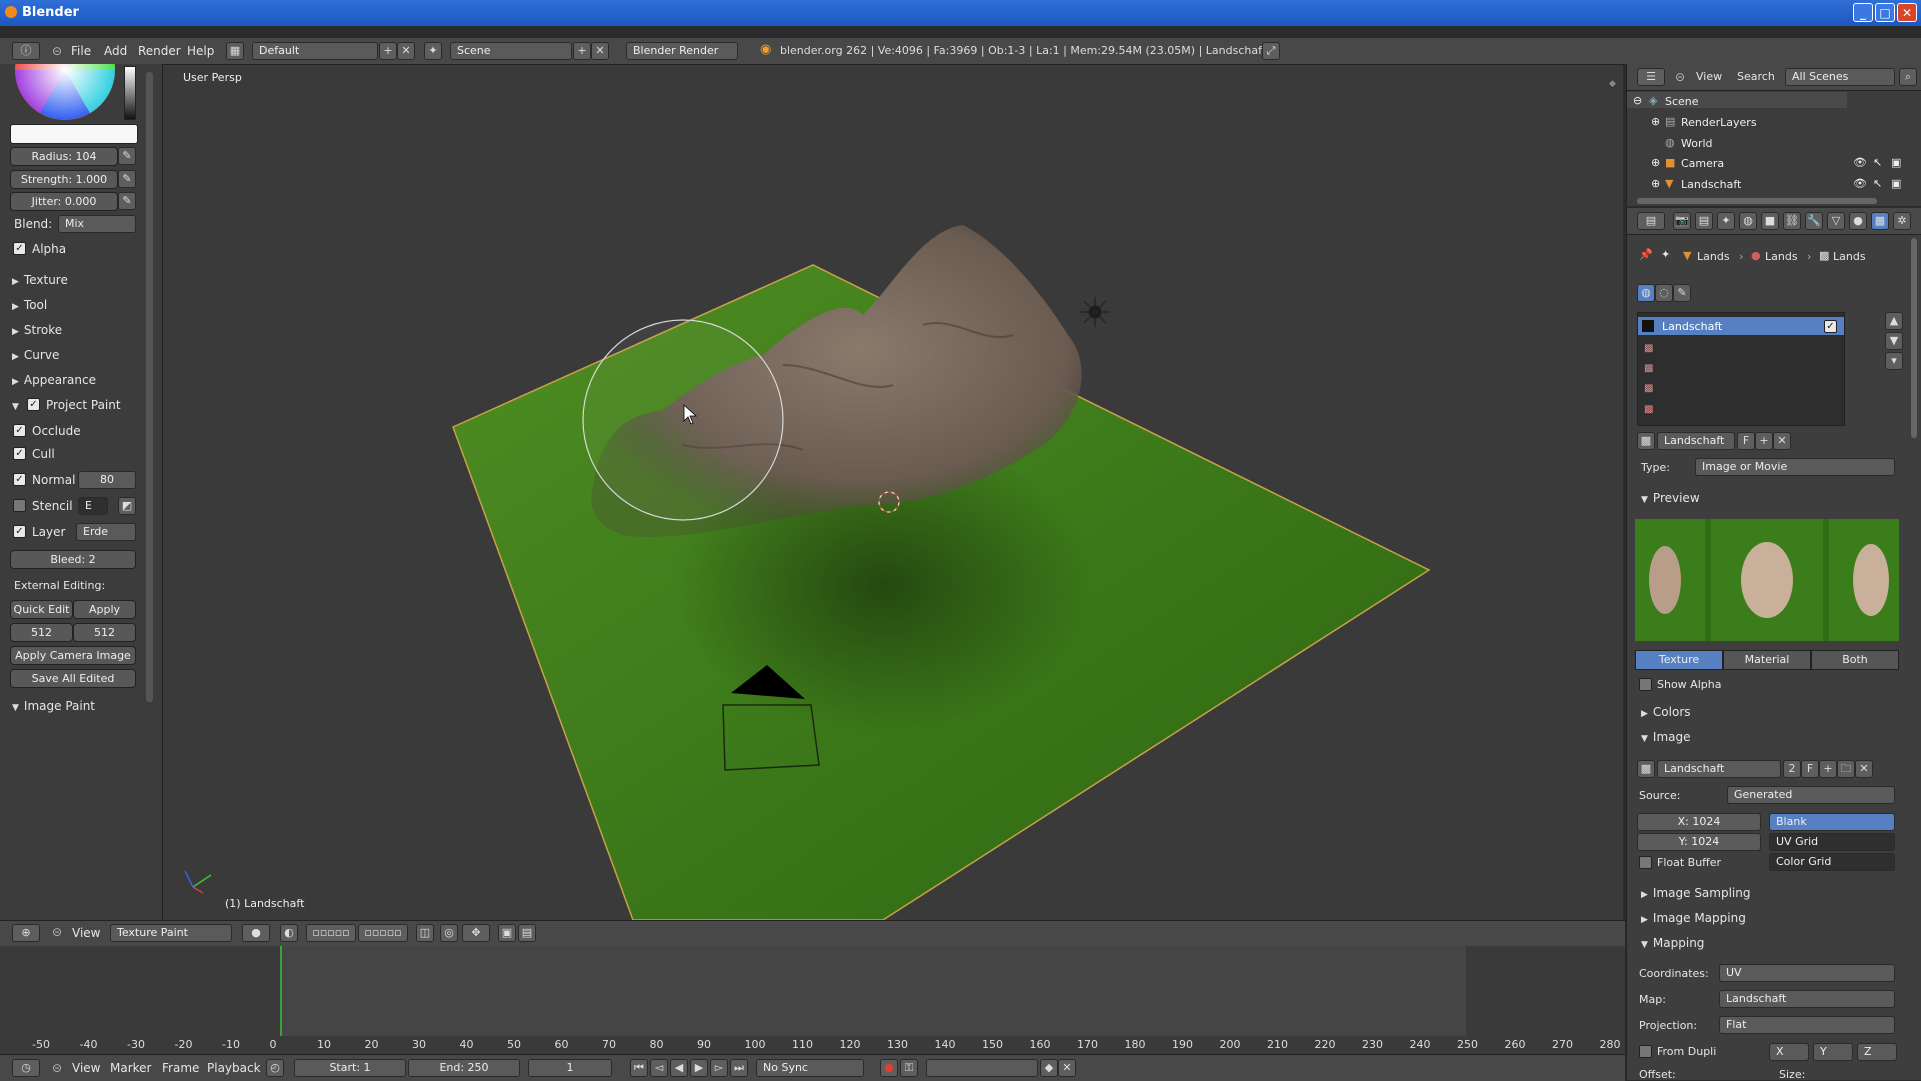 The image size is (1921, 1081). I want to click on image-open-folder-icon: 🗀, so click(1846, 769).